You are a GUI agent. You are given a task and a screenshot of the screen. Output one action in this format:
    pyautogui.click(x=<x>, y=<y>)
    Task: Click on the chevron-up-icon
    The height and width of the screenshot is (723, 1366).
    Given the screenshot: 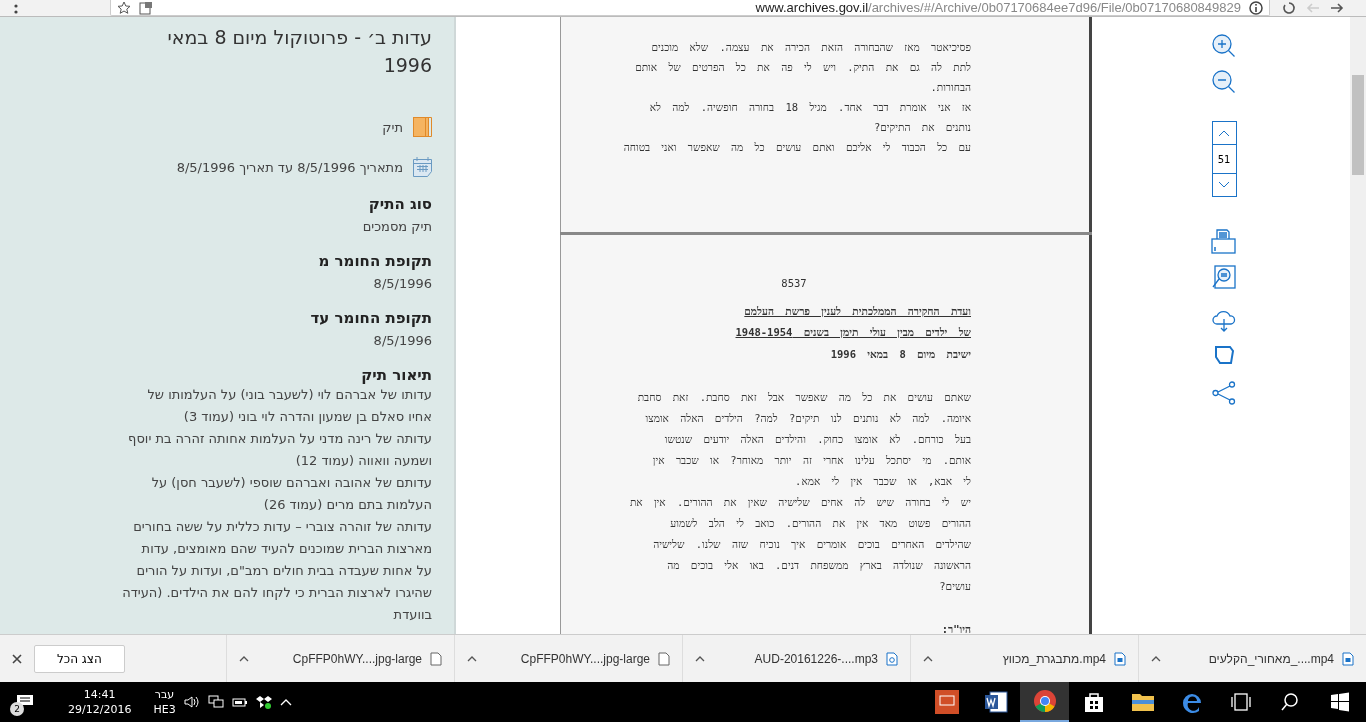 What is the action you would take?
    pyautogui.click(x=1224, y=133)
    